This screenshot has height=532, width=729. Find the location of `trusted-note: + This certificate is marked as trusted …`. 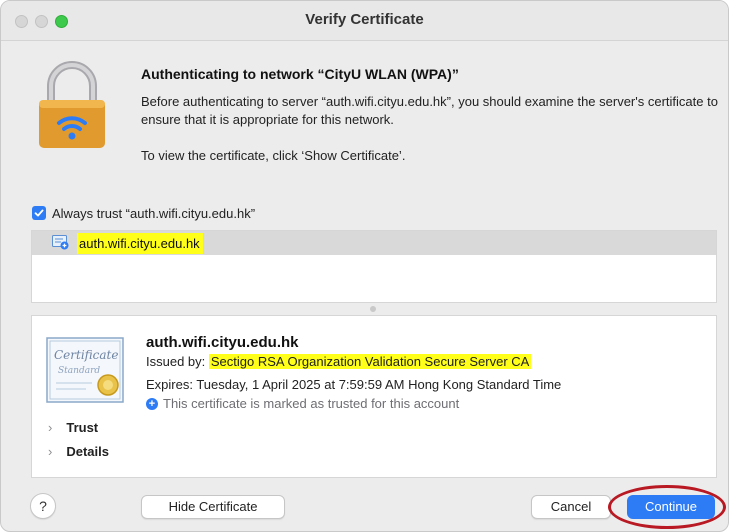

trusted-note: + This certificate is marked as trusted … is located at coordinates (302, 403).